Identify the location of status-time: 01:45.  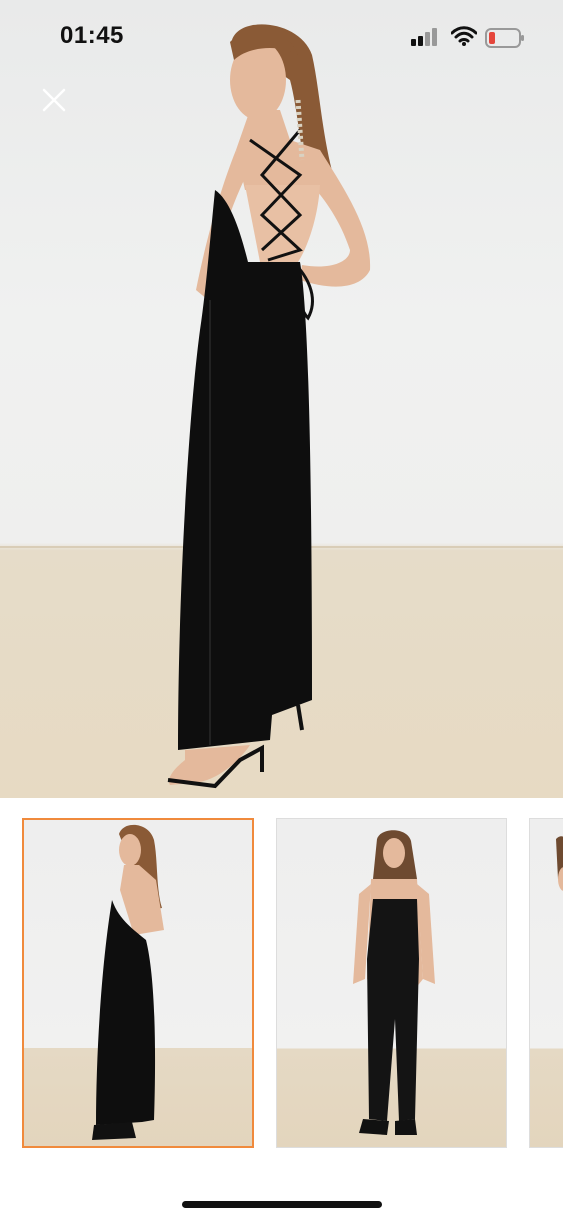
(92, 35).